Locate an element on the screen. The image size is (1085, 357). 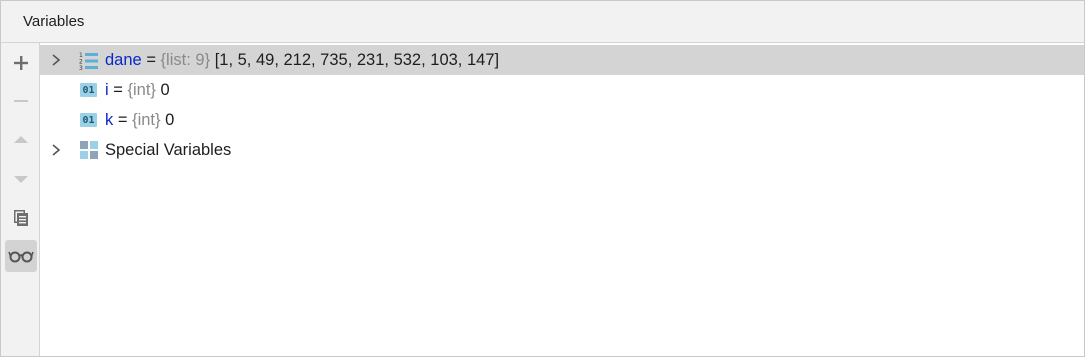
variable-type: {list: 9} is located at coordinates (185, 60).